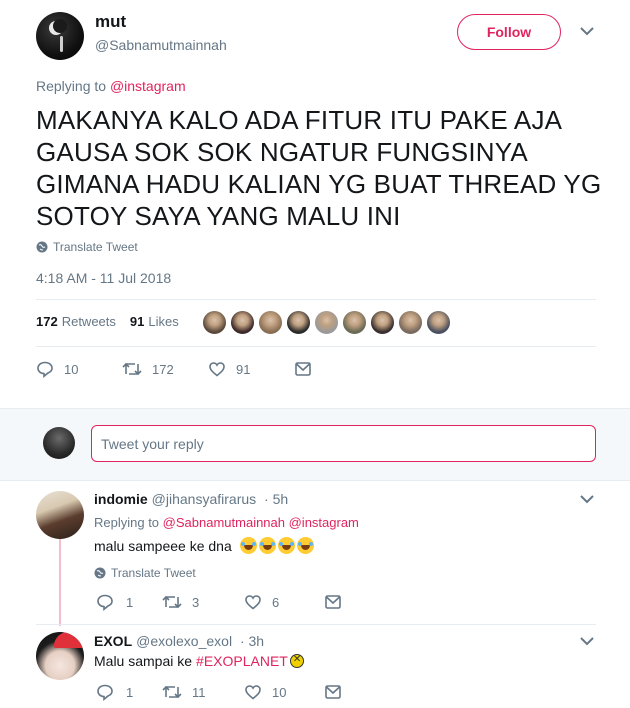 This screenshot has width=630, height=708. I want to click on tweet-timestamp: 4:18 AM - 11 Jul 2018, so click(103, 278).